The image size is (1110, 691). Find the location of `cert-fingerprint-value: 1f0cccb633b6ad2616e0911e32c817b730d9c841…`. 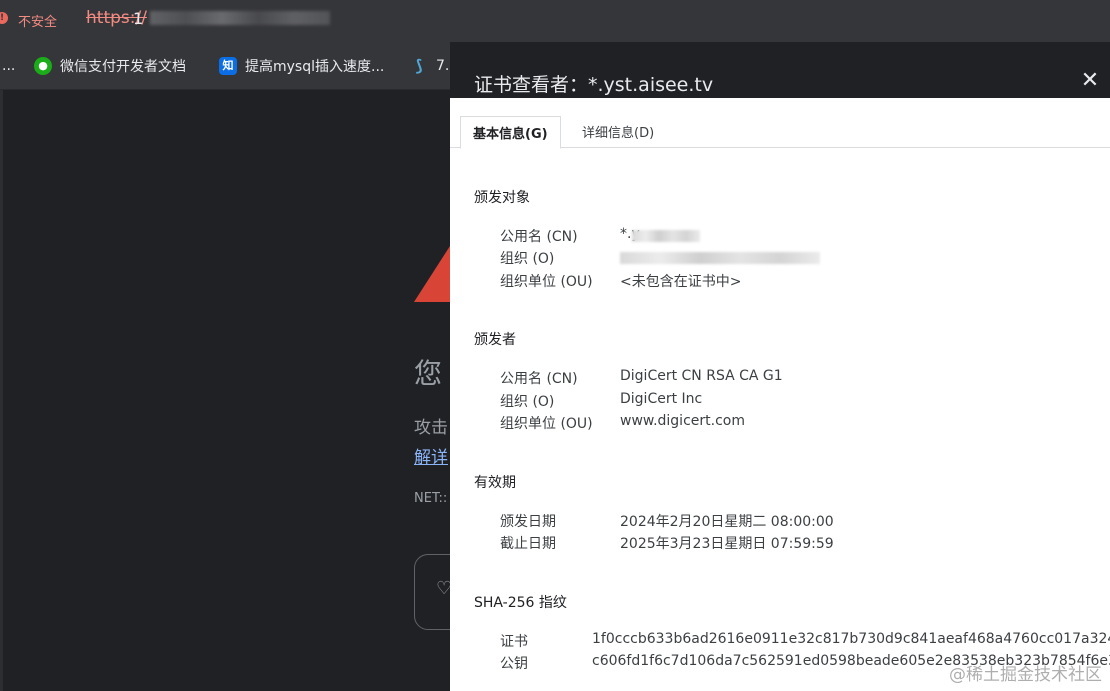

cert-fingerprint-value: 1f0cccb633b6ad2616e0911e32c817b730d9c841… is located at coordinates (851, 639).